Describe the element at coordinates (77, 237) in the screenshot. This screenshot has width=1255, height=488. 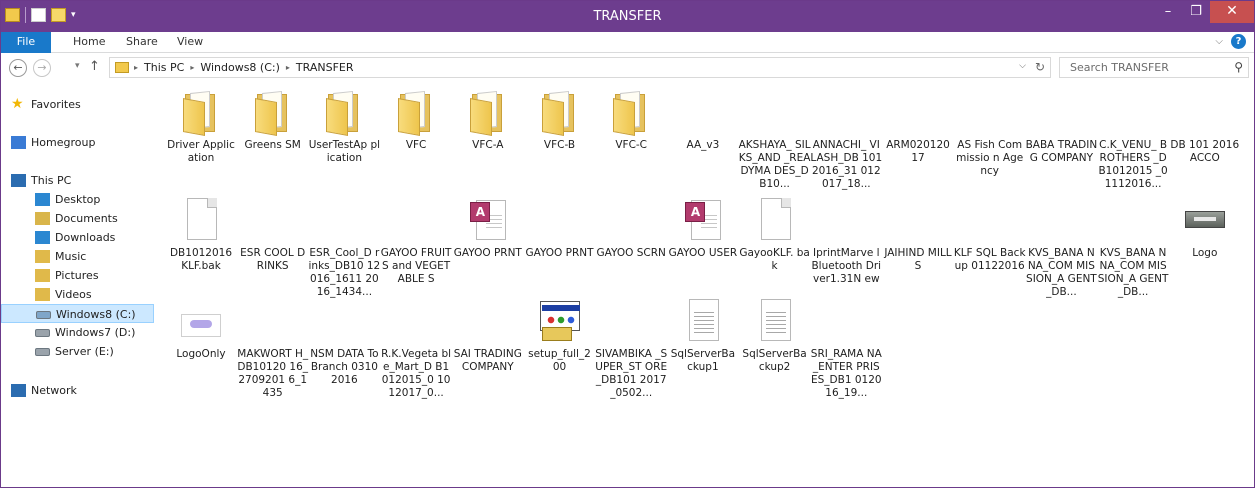
I see `sidebar-item-downloads: Downloads` at that location.